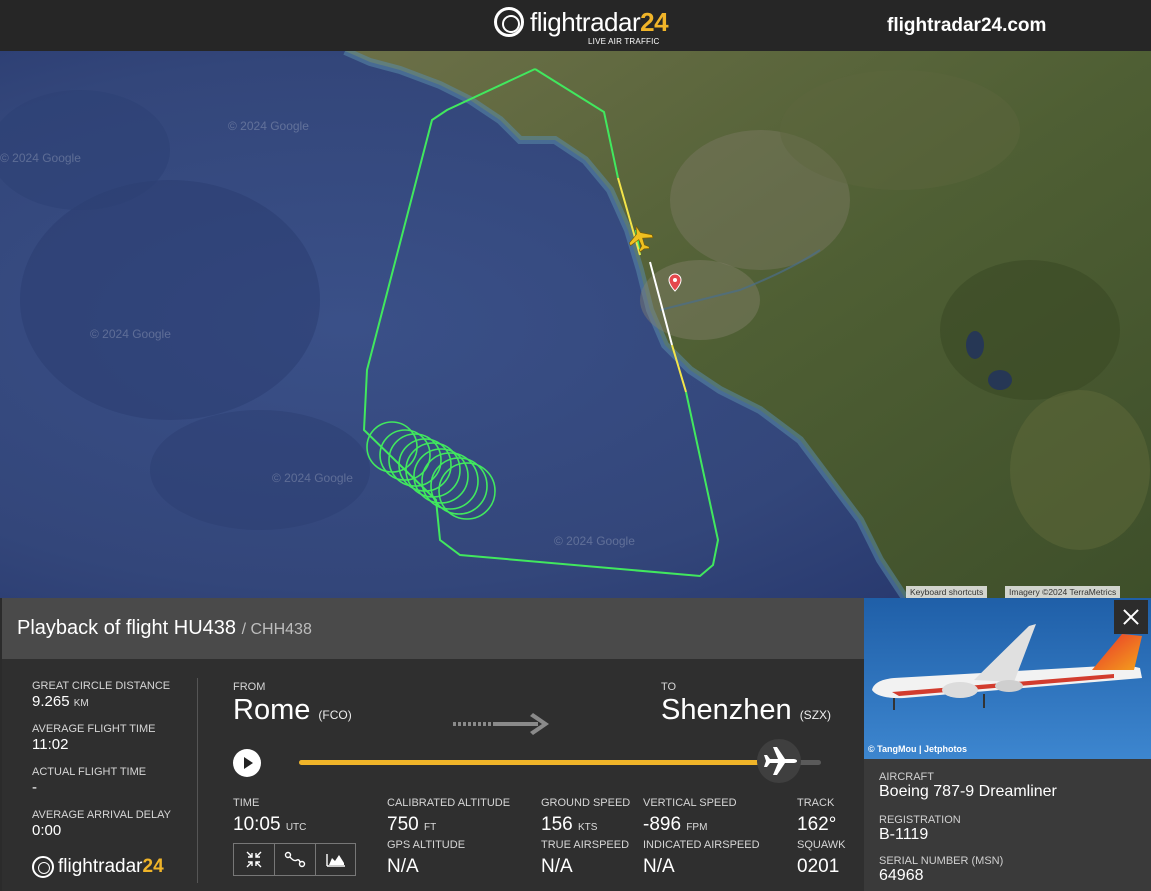 The width and height of the screenshot is (1151, 891). What do you see at coordinates (557, 866) in the screenshot?
I see `true-airspeed-value: N/A` at bounding box center [557, 866].